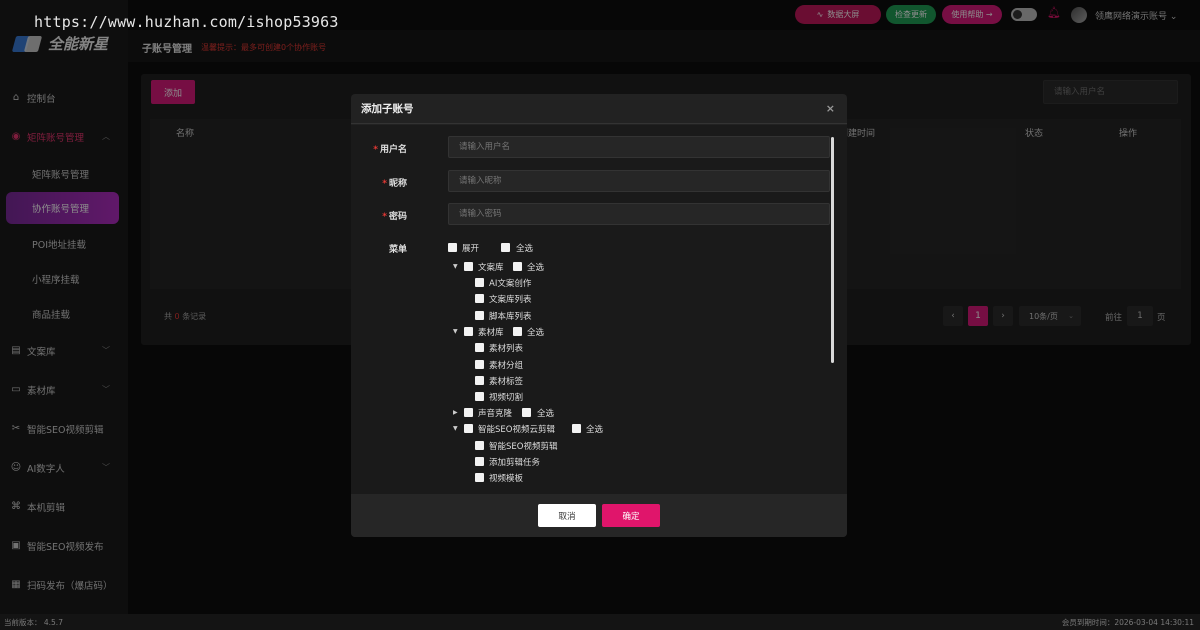  Describe the element at coordinates (600, 622) in the screenshot. I see `status-footer: 当前版本： 4.5.7 会员到期时间：2026-03-04 14:30:11` at that location.